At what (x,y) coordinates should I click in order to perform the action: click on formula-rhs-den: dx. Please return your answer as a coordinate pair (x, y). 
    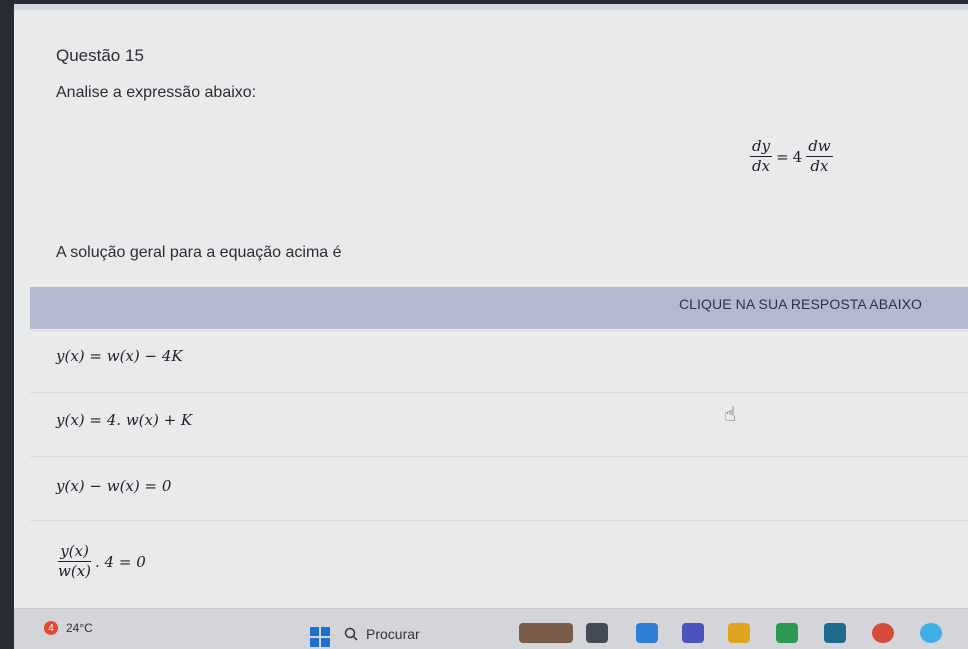
    Looking at the image, I should click on (819, 166).